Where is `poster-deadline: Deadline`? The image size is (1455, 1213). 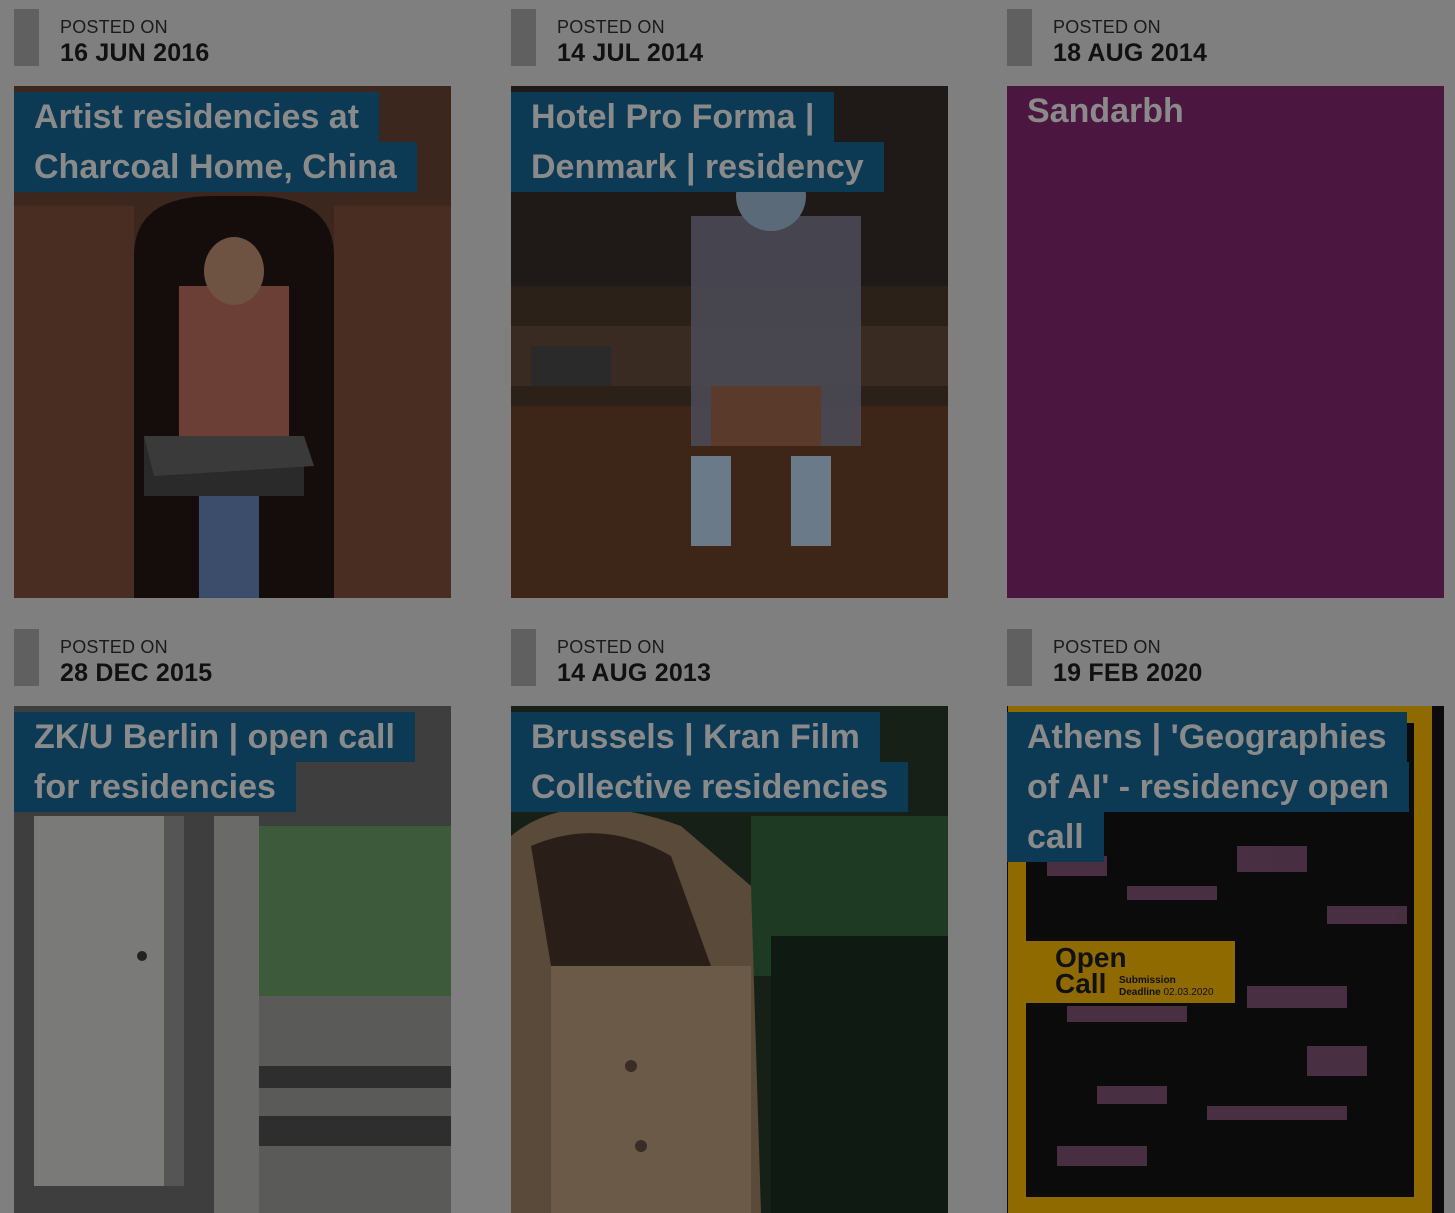 poster-deadline: Deadline is located at coordinates (1140, 992).